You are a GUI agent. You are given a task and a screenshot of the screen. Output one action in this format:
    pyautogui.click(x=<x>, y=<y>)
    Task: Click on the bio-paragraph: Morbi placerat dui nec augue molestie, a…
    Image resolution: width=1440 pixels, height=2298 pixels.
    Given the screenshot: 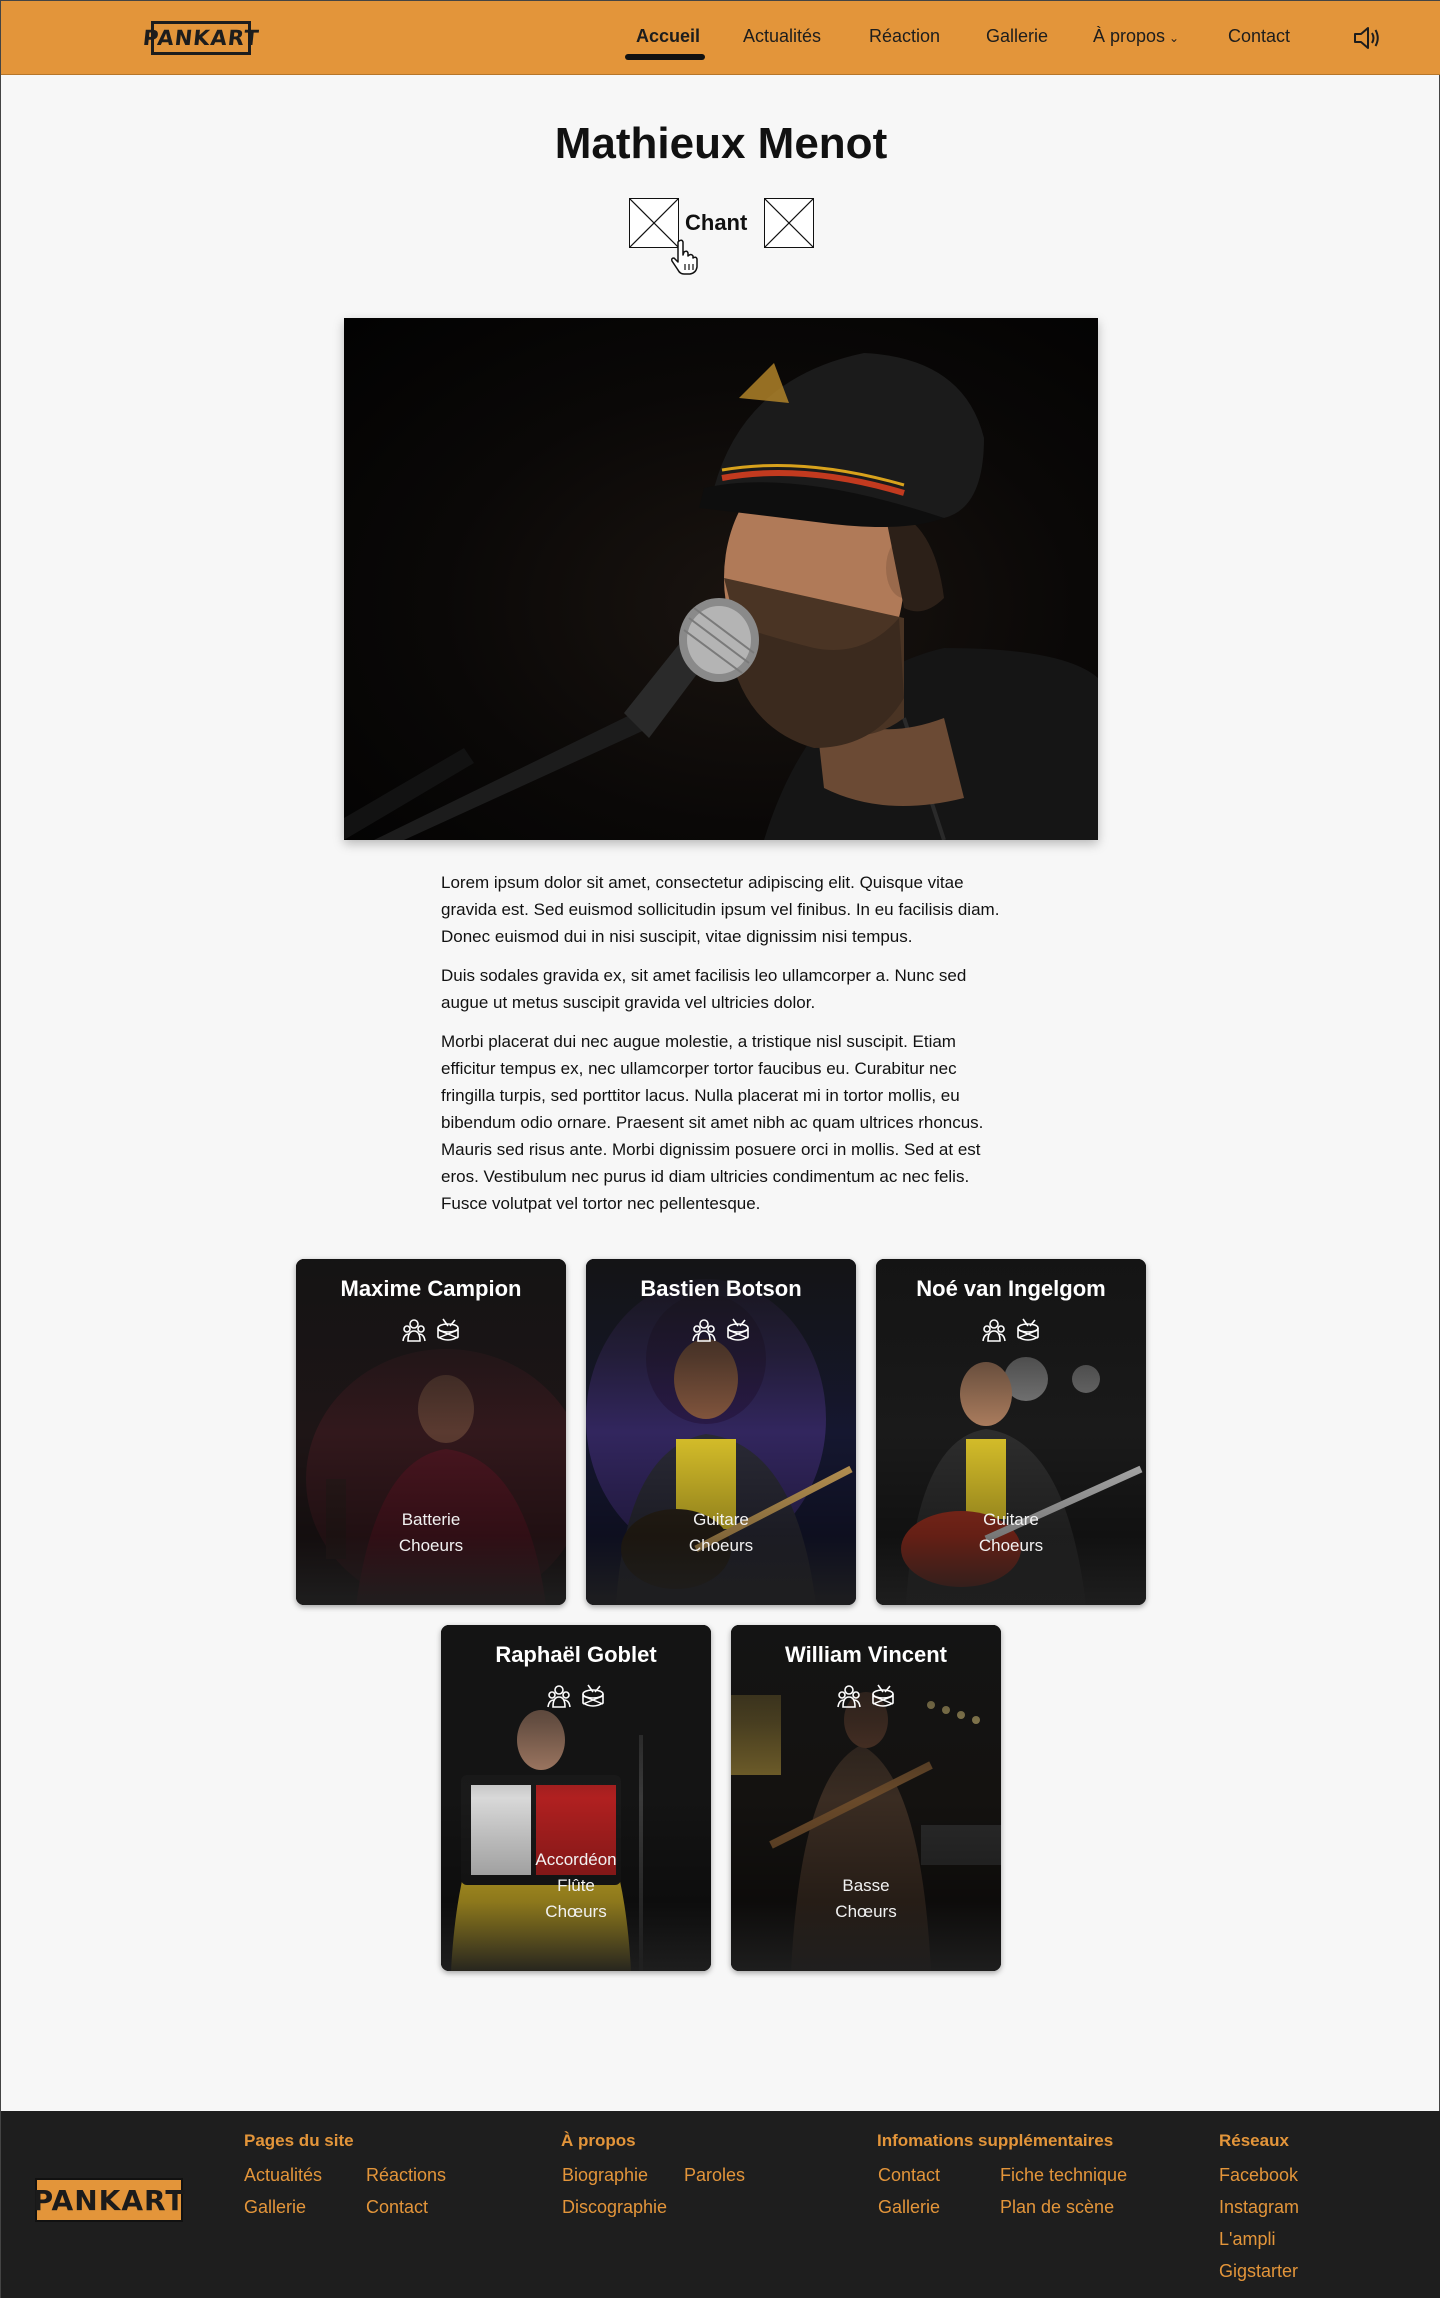 What is the action you would take?
    pyautogui.click(x=712, y=1122)
    